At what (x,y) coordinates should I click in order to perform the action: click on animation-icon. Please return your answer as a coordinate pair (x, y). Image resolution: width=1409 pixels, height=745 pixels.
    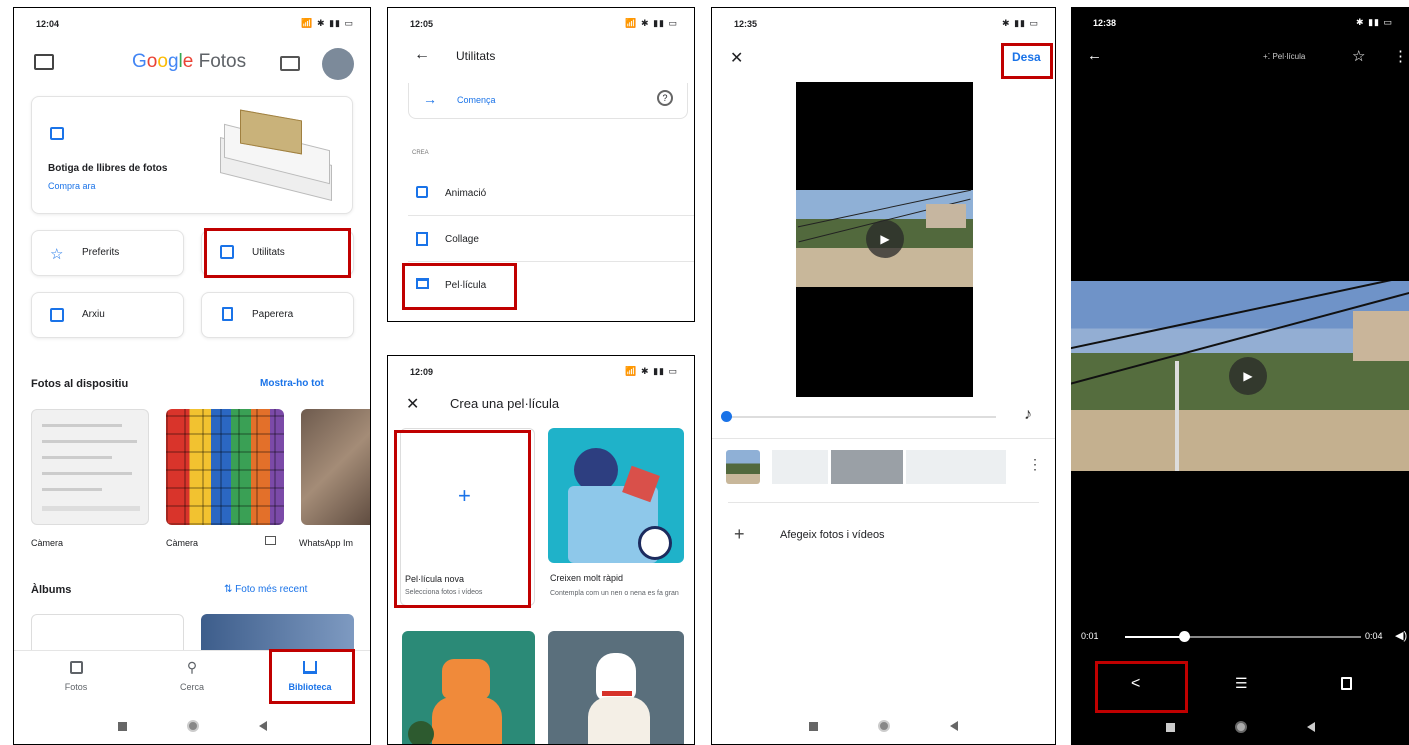
    Looking at the image, I should click on (422, 192).